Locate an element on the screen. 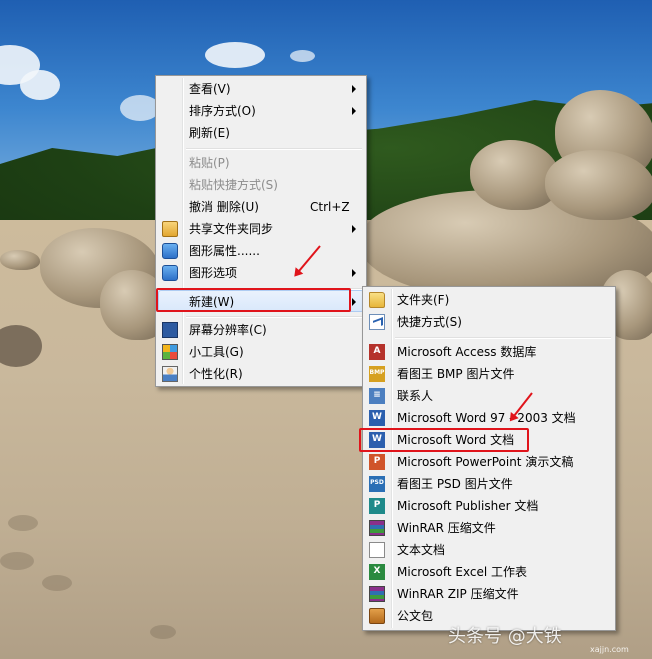 This screenshot has width=652, height=659. submenu-item-word-97-2003: W Microsoft Word 97 - 2003 文档 is located at coordinates (489, 418).